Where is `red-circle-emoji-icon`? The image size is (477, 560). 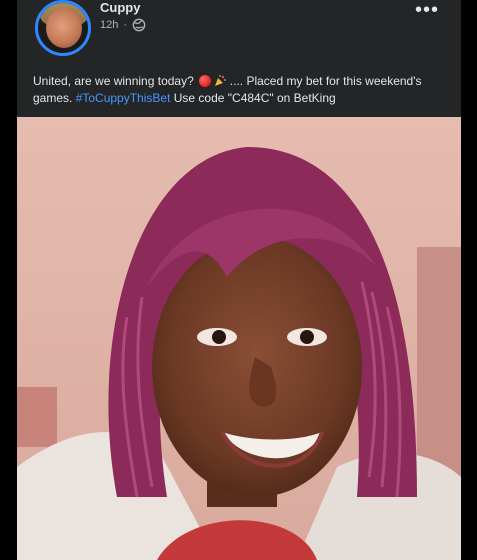 red-circle-emoji-icon is located at coordinates (205, 81).